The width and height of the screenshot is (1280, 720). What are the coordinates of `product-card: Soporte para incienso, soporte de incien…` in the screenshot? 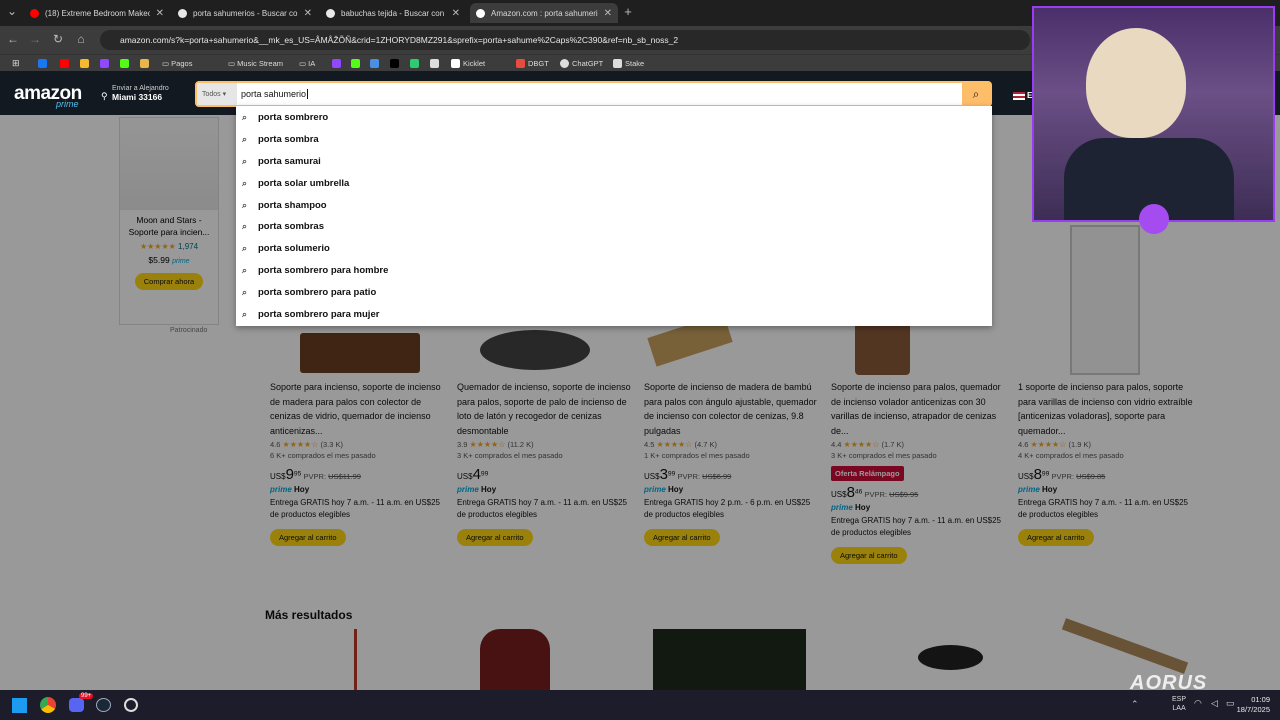 It's located at (357, 463).